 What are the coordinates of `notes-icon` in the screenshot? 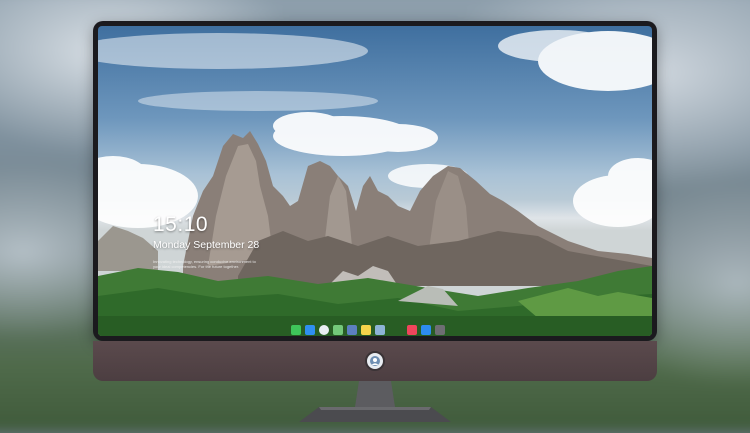 It's located at (366, 329).